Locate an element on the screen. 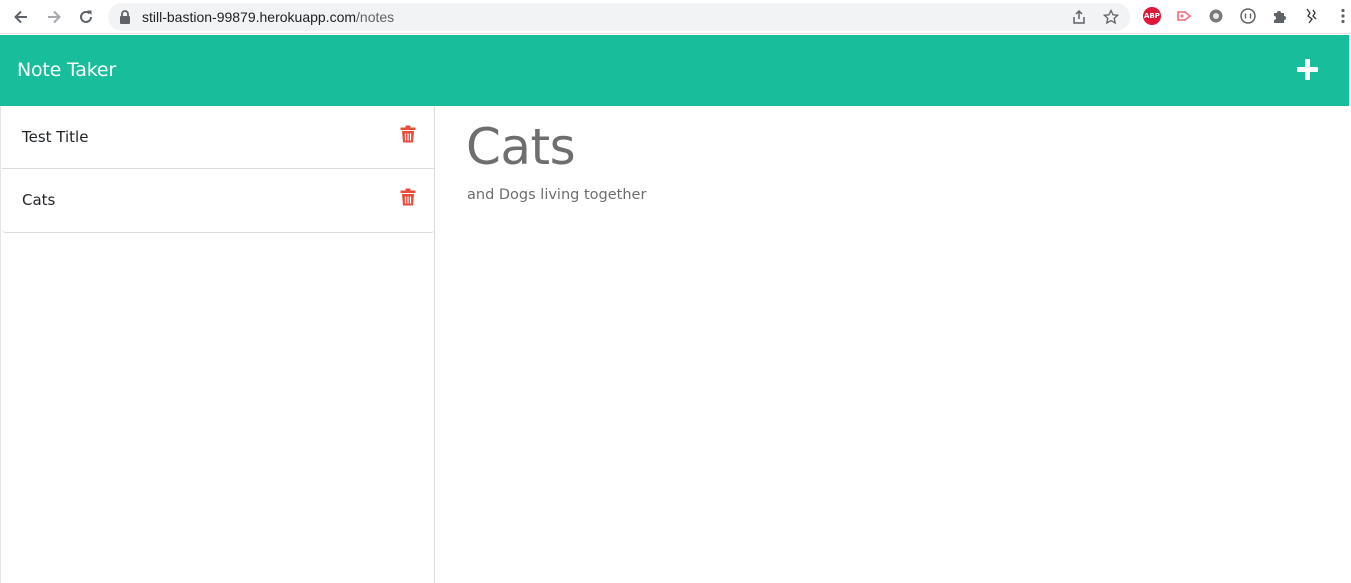 Image resolution: width=1351 pixels, height=583 pixels. url-host: still-bastion-99879.herokuapp.com is located at coordinates (249, 17).